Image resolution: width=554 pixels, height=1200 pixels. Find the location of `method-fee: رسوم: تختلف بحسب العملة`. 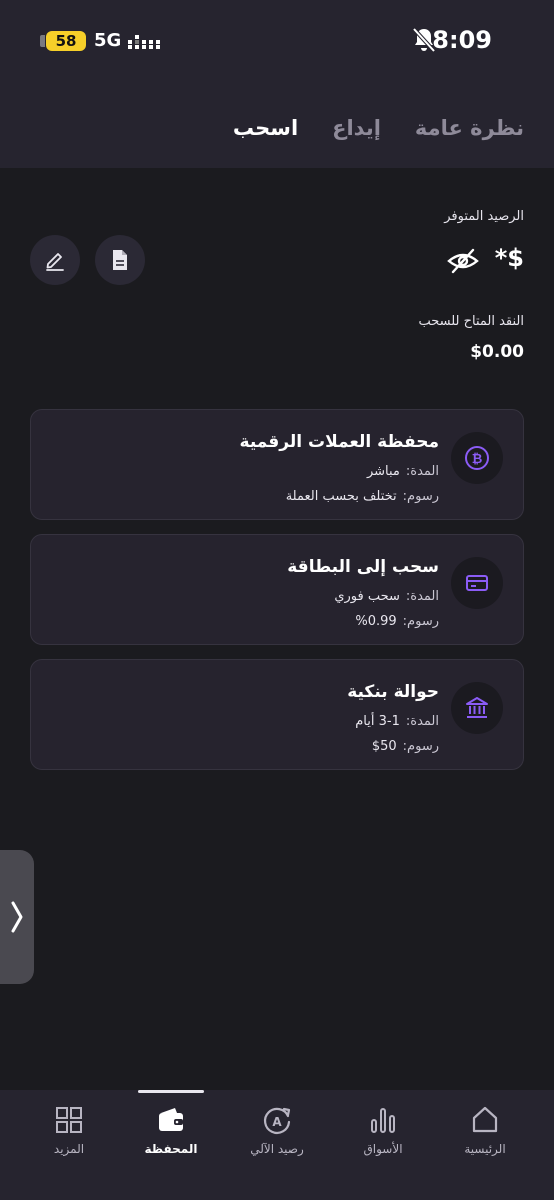

method-fee: رسوم: تختلف بحسب العملة is located at coordinates (362, 496).